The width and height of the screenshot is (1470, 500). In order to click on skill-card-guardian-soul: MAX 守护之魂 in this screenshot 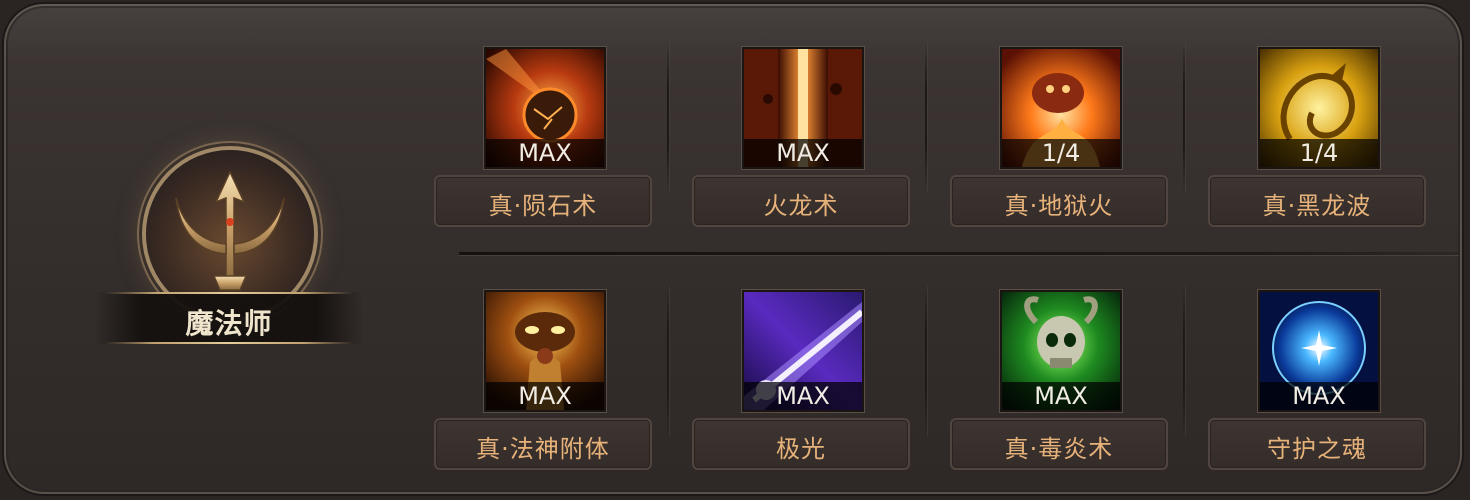, I will do `click(1317, 385)`.